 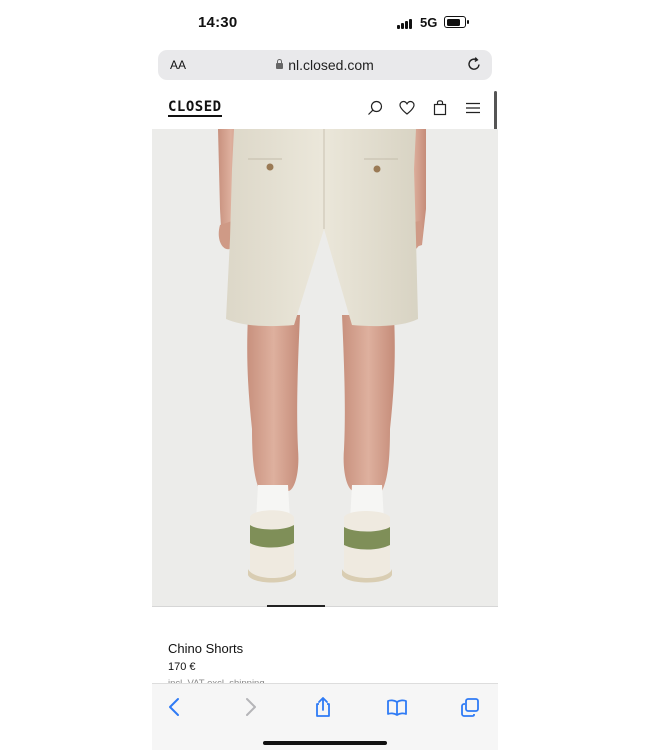 I want to click on tabs-icon, so click(x=470, y=707).